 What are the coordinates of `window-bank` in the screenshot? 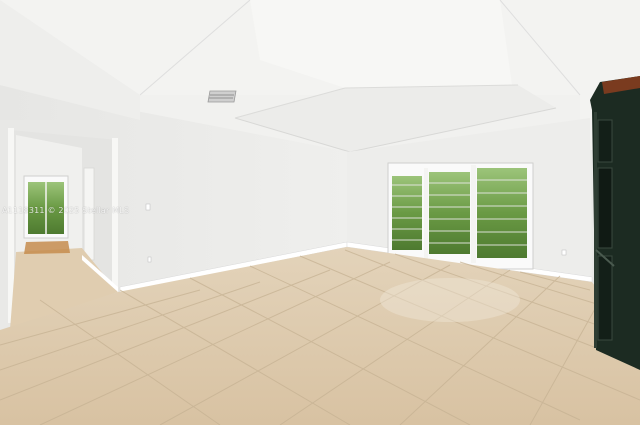 It's located at (460, 216).